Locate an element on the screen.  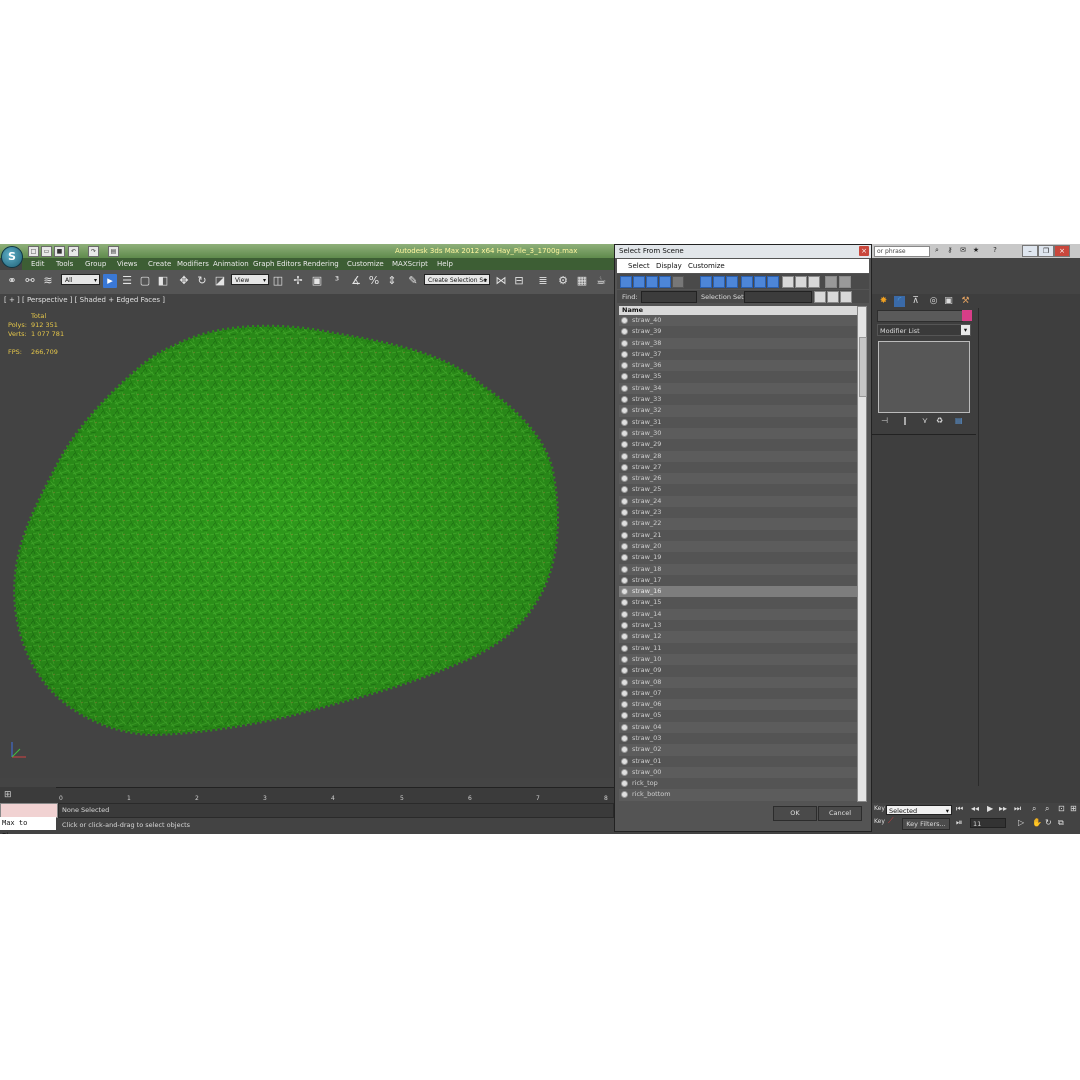
key-icon: ⚷ is located at coordinates (950, 250).